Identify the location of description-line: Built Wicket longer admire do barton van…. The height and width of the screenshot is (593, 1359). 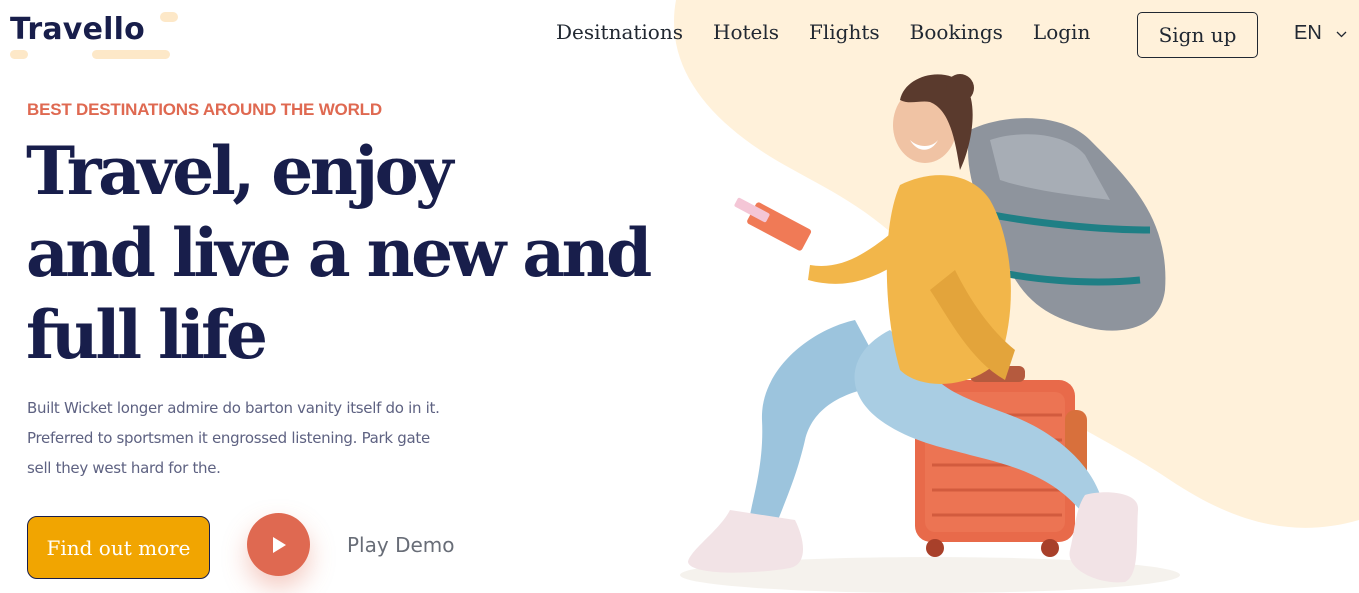
(233, 408).